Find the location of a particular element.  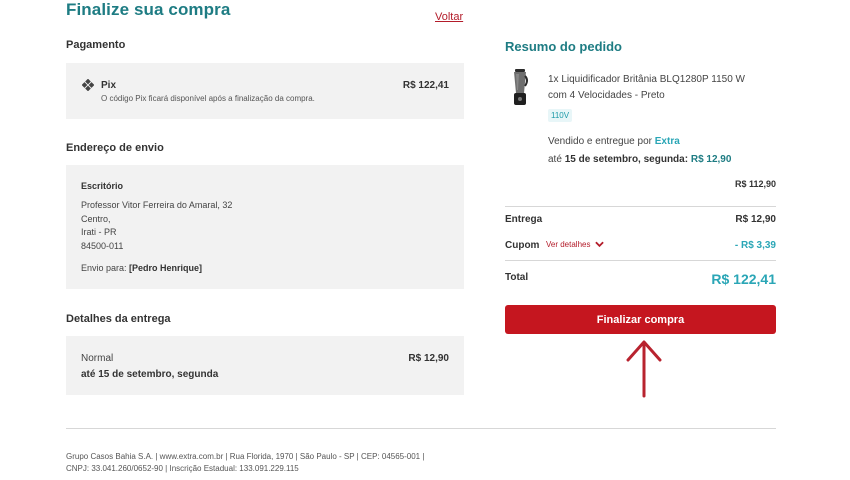

ship-to-label: Envio para: is located at coordinates (104, 268).